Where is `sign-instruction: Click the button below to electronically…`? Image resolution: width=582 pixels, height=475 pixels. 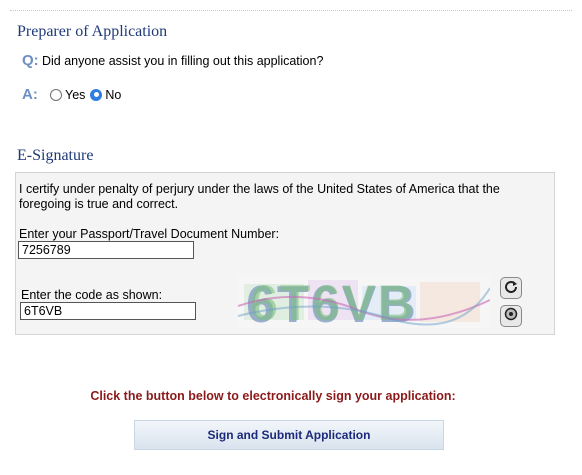 sign-instruction: Click the button below to electronically… is located at coordinates (273, 396).